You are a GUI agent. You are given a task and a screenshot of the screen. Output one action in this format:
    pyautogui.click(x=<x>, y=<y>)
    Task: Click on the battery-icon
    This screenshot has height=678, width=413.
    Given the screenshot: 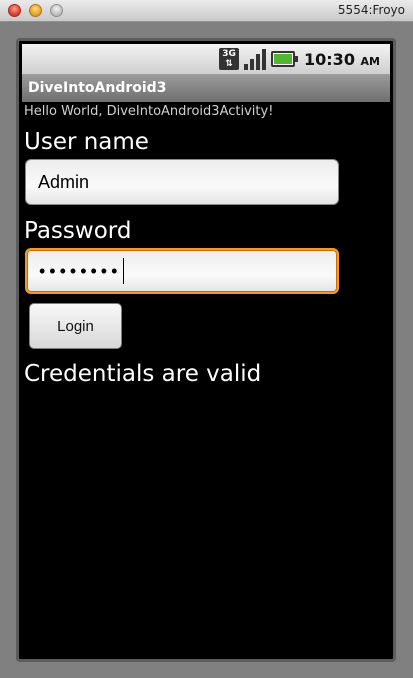 What is the action you would take?
    pyautogui.click(x=285, y=59)
    